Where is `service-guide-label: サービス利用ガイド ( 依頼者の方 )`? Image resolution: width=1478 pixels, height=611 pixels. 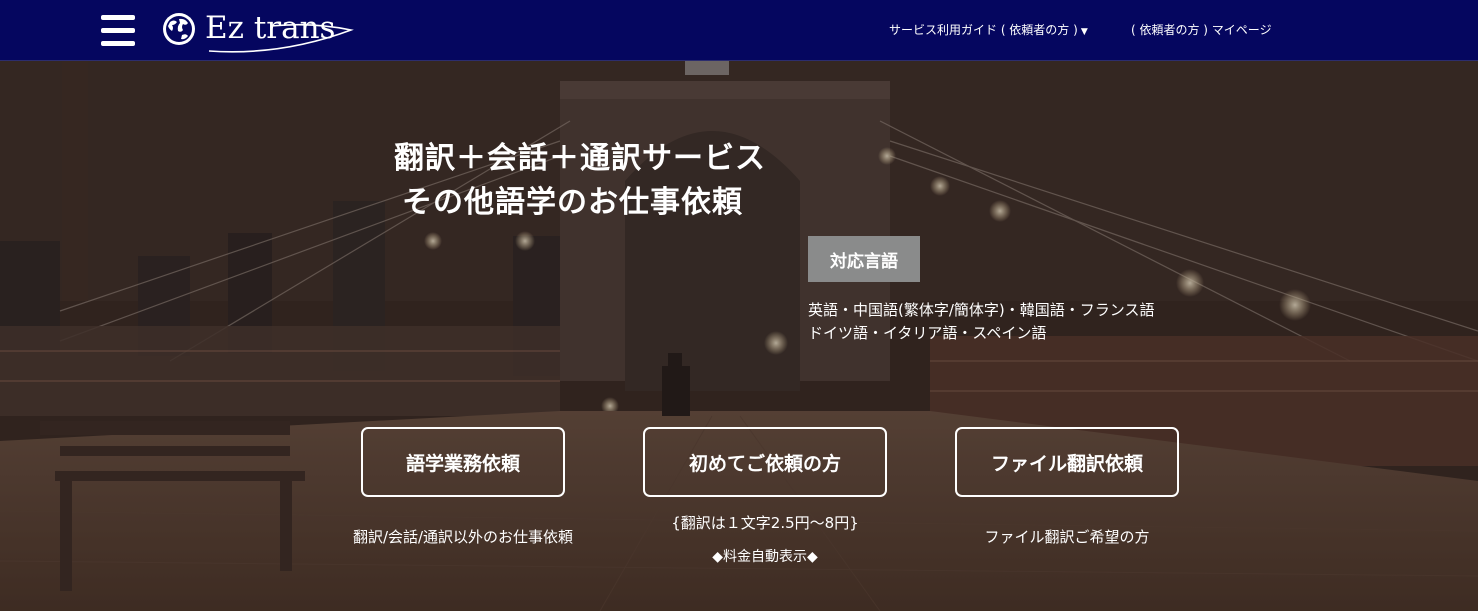 service-guide-label: サービス利用ガイド ( 依頼者の方 ) is located at coordinates (983, 30).